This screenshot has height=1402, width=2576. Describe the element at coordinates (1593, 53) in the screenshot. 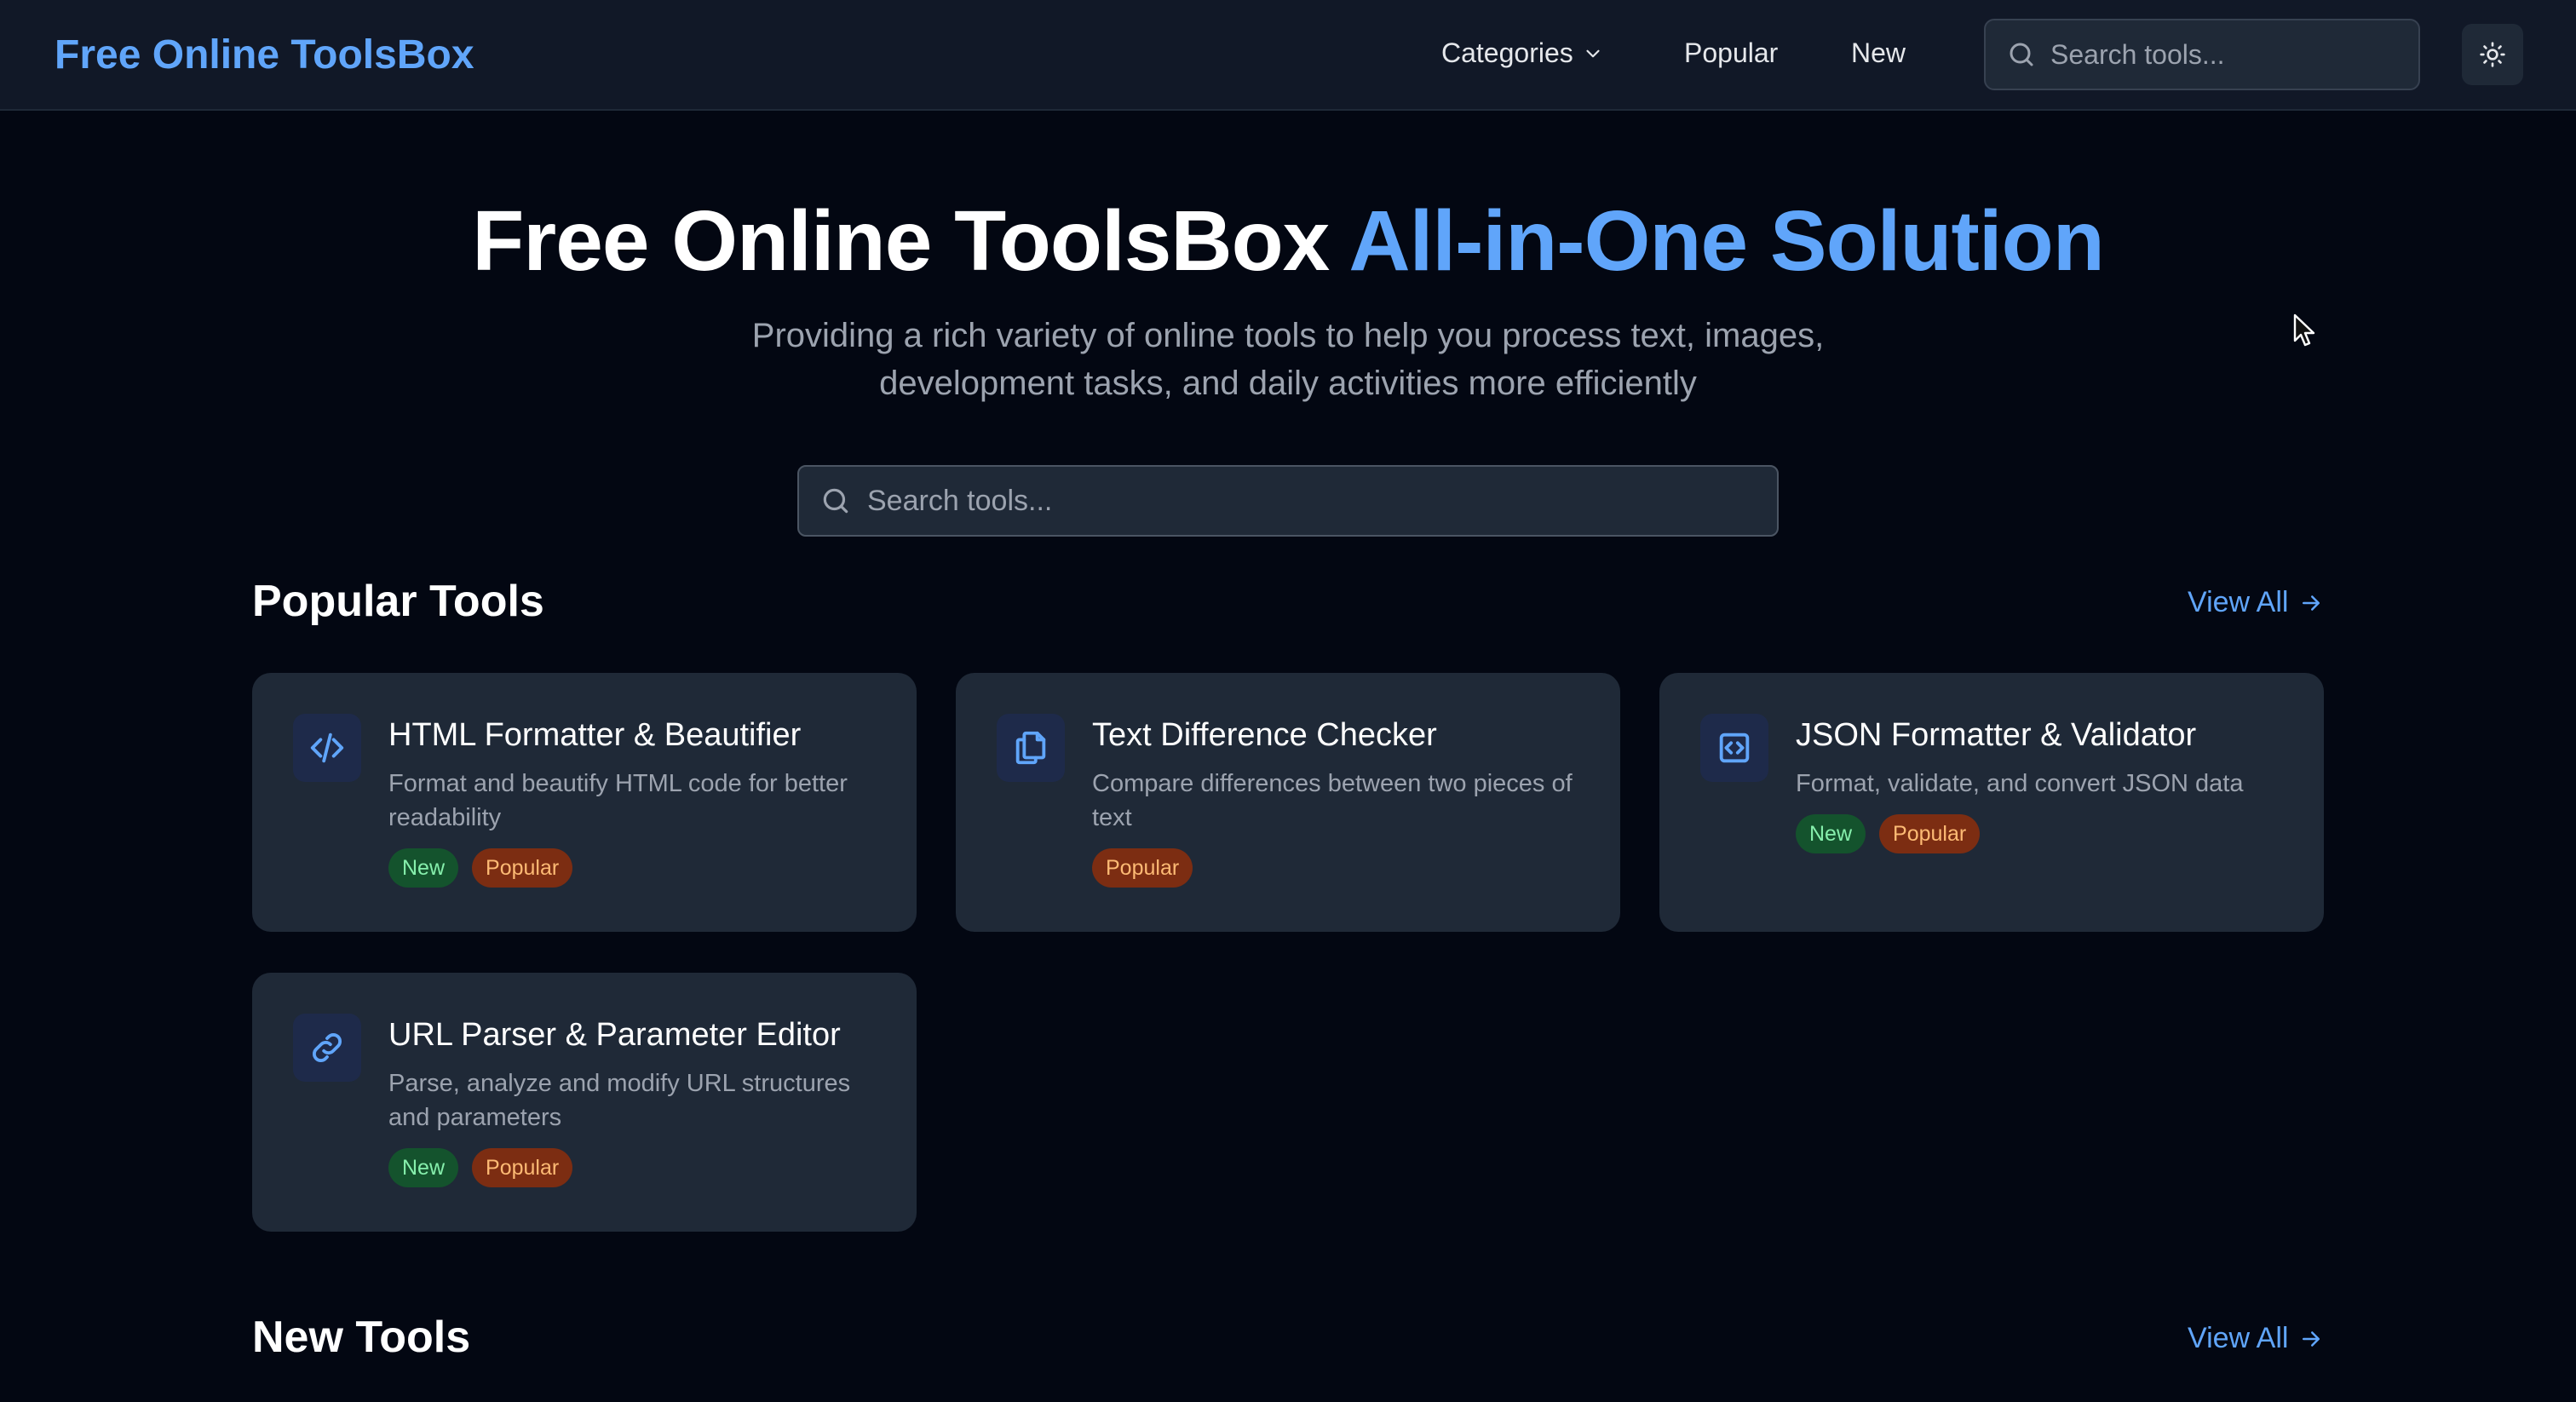

I see `chevron-down-icon` at that location.